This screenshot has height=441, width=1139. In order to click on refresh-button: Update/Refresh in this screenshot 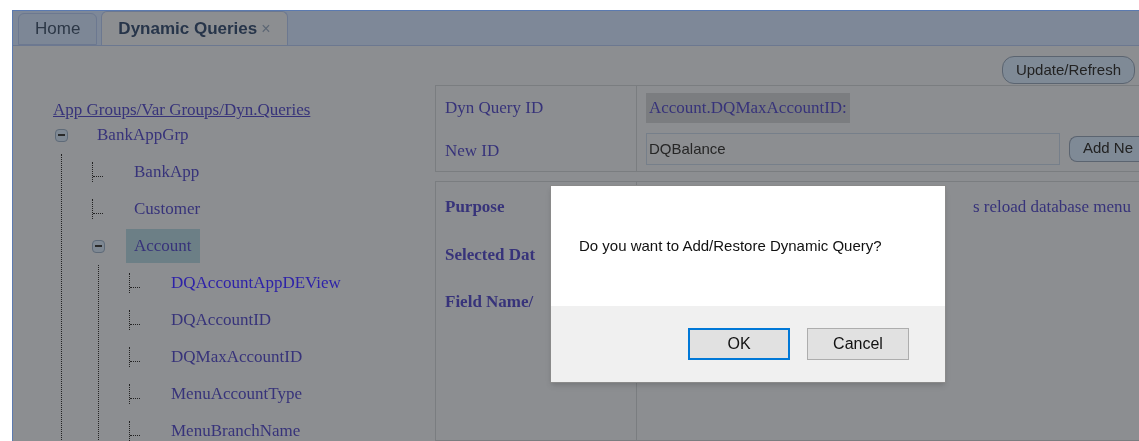, I will do `click(1068, 70)`.